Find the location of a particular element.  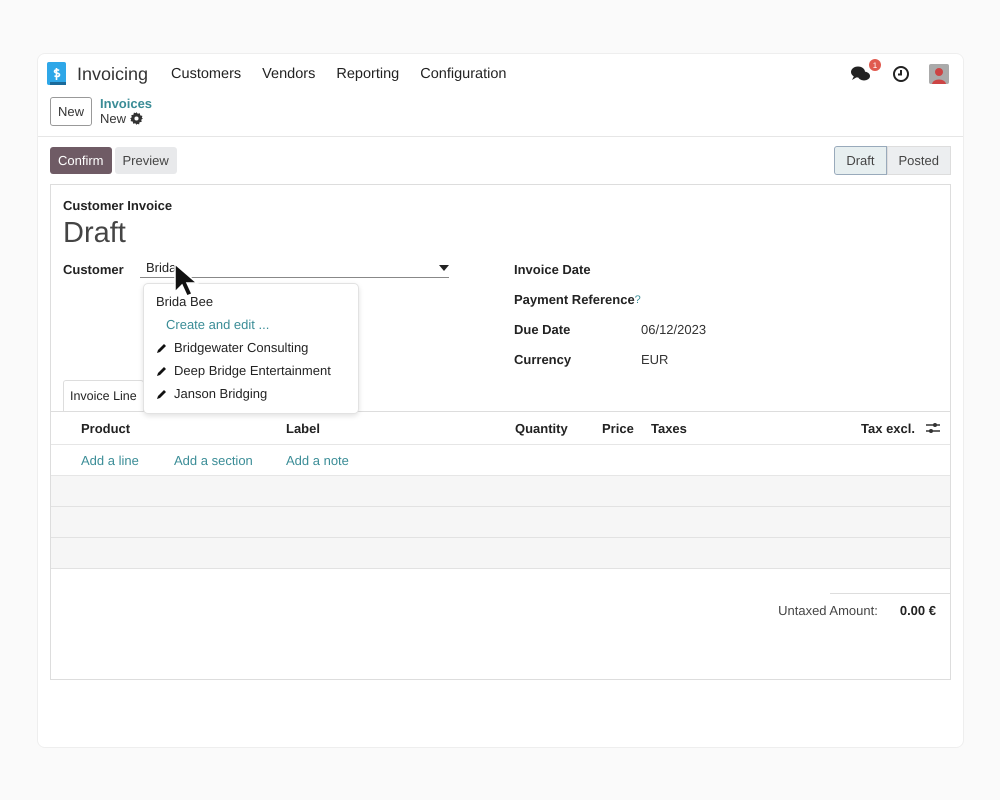

column-header: Price is located at coordinates (618, 428).